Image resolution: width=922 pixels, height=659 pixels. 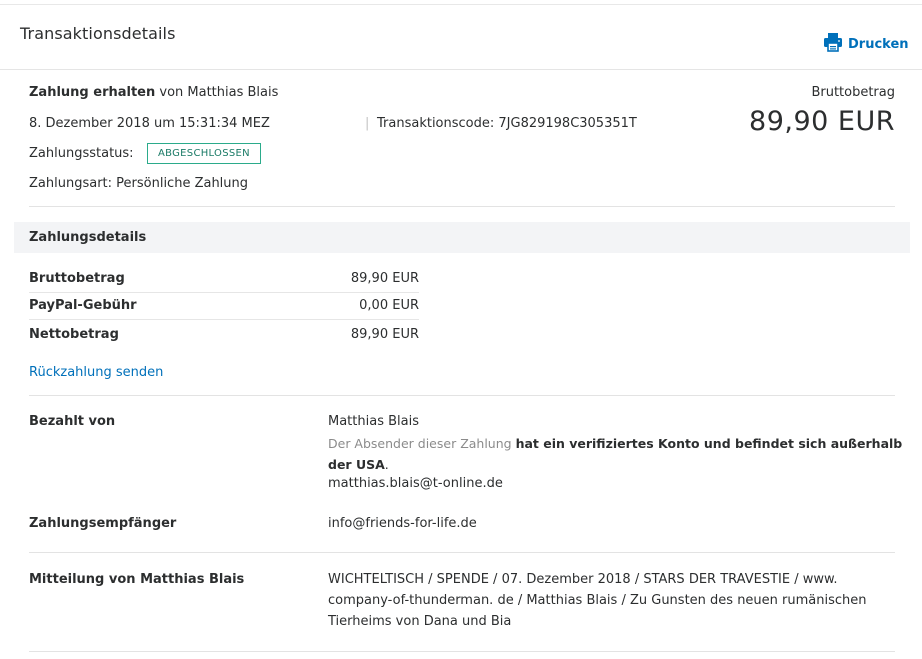 I want to click on page-title: Transaktionsdetails, so click(x=98, y=33).